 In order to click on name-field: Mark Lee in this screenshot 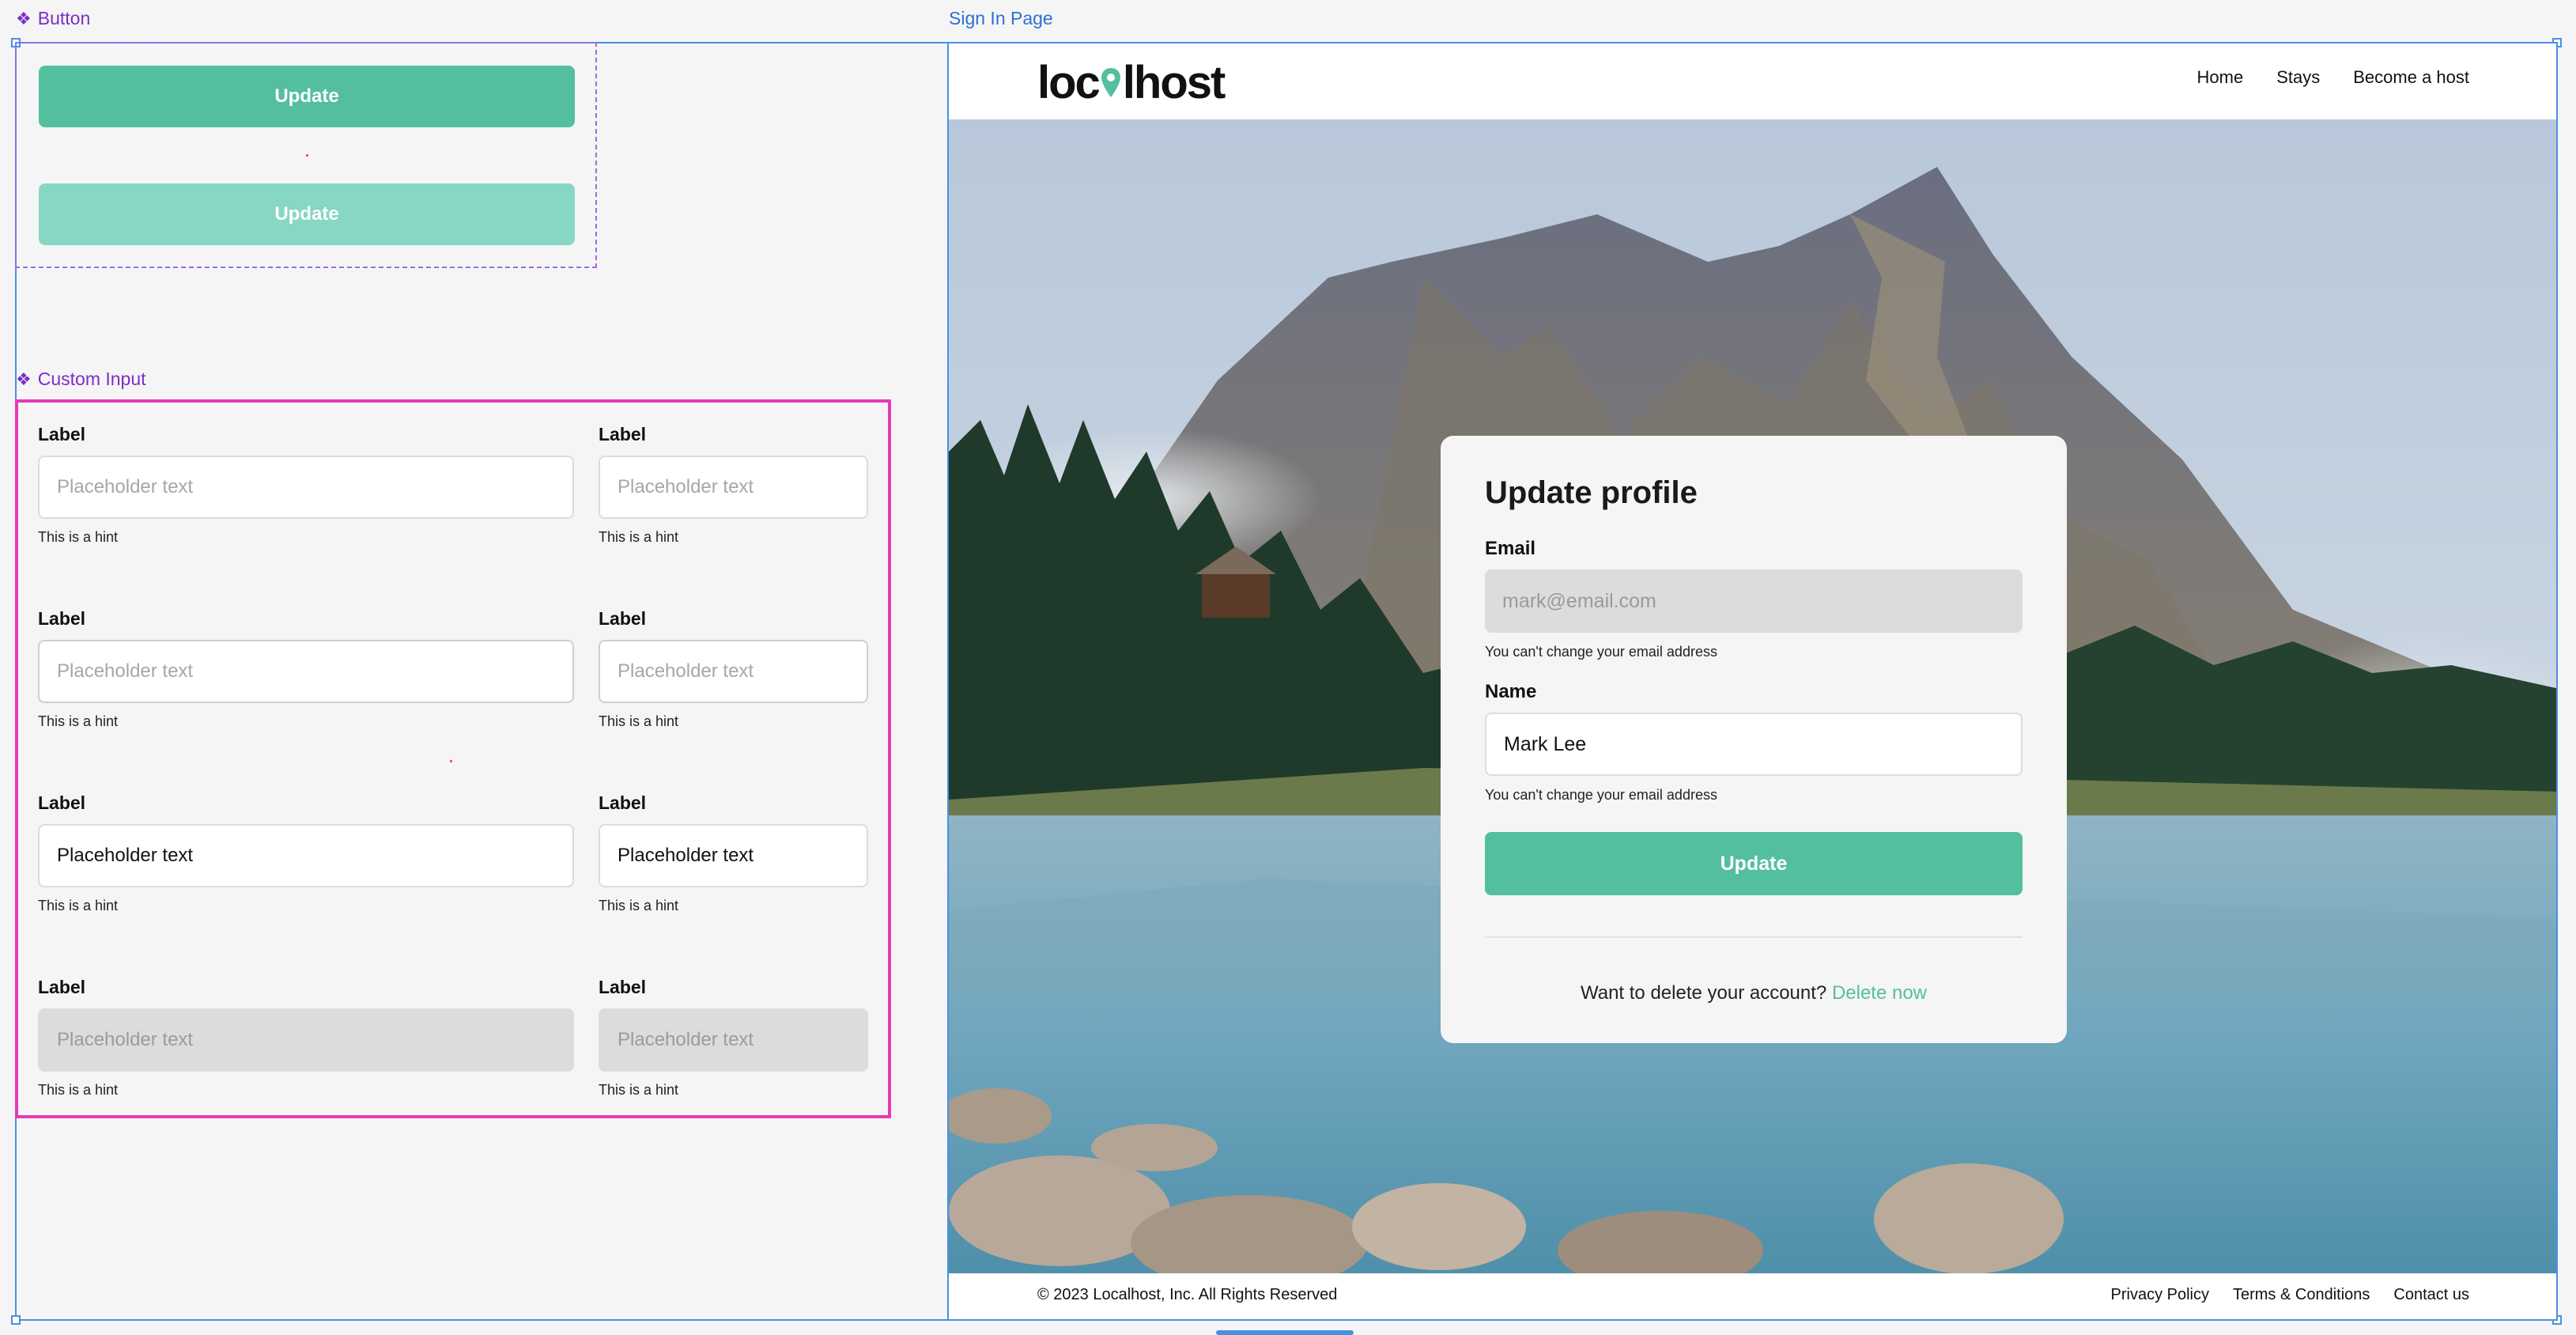, I will do `click(1754, 745)`.